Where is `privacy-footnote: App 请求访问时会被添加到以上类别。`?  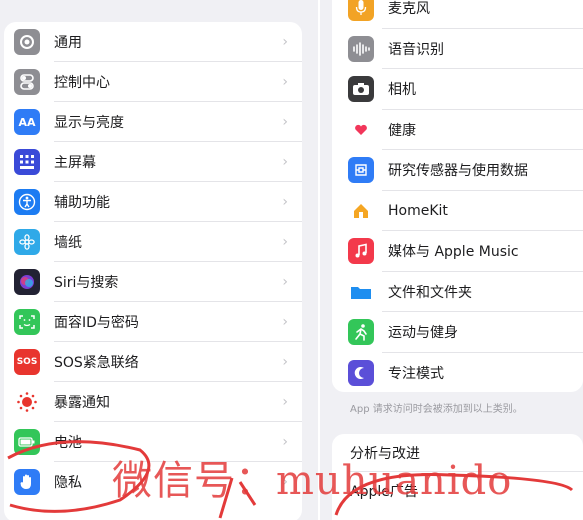
privacy-footnote: App 请求访问时会被添加到以上类别。 is located at coordinates (436, 409).